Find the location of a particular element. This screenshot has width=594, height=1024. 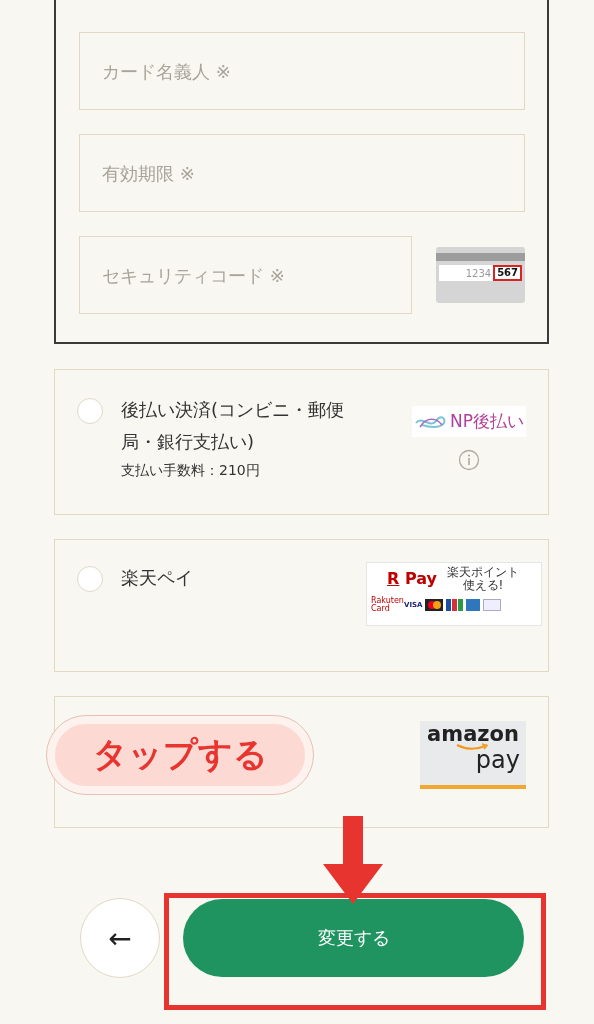

payment-option-card: 後払い決済(コンビニ・郵便局・銀行支払い) 支払い手数料：210円 NP後払い is located at coordinates (301, 442).